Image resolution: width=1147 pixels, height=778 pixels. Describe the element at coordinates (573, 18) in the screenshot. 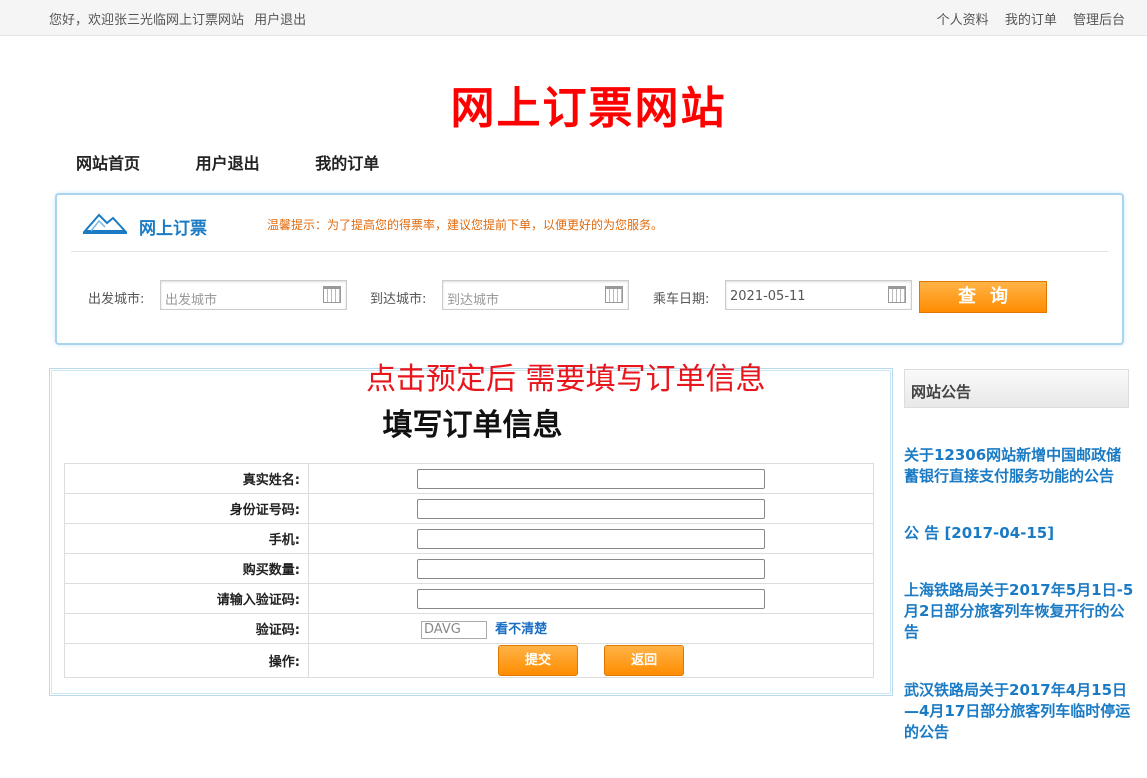

I see `top-bar: 您好，欢迎张三光临网上订票网站 用户退出 个人资料 我的订单 管理后台` at that location.